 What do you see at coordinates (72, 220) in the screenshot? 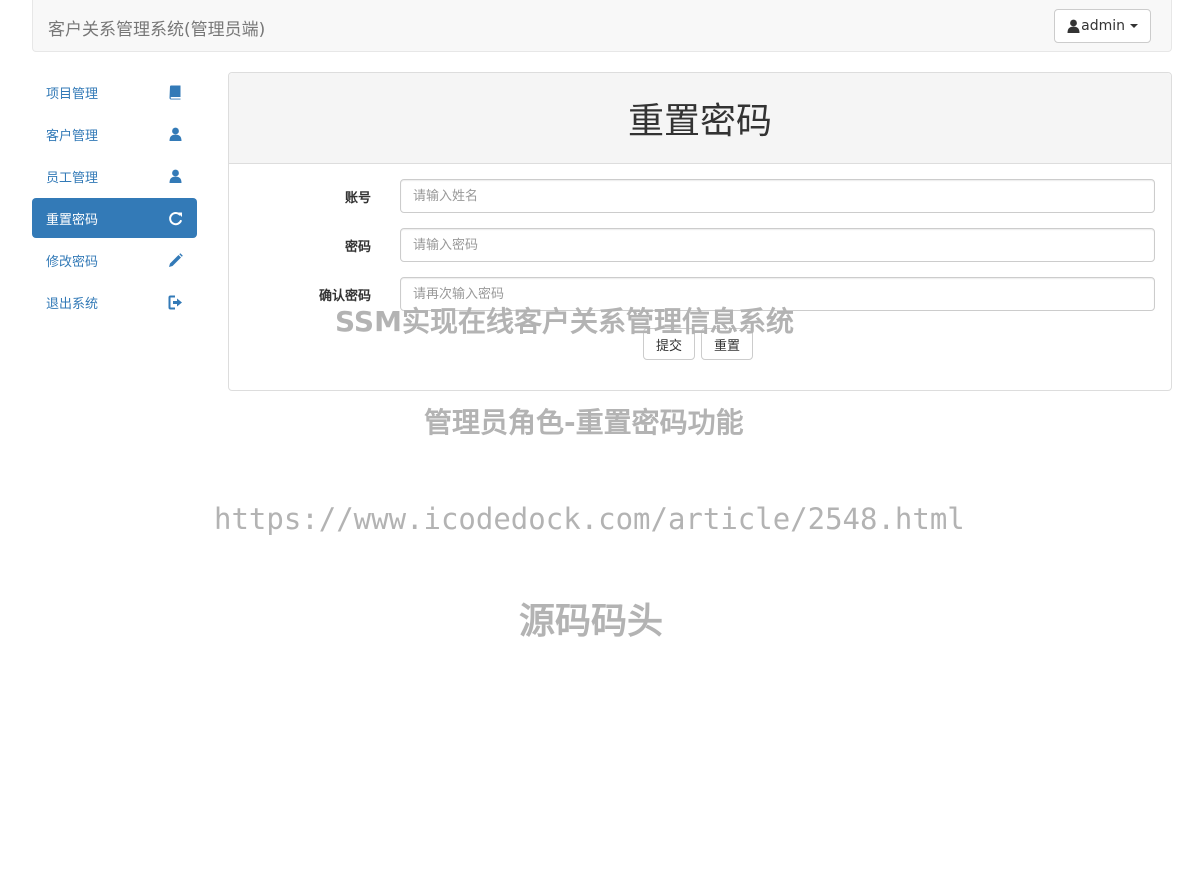
I see `sidebar-item-label: 重置密码` at bounding box center [72, 220].